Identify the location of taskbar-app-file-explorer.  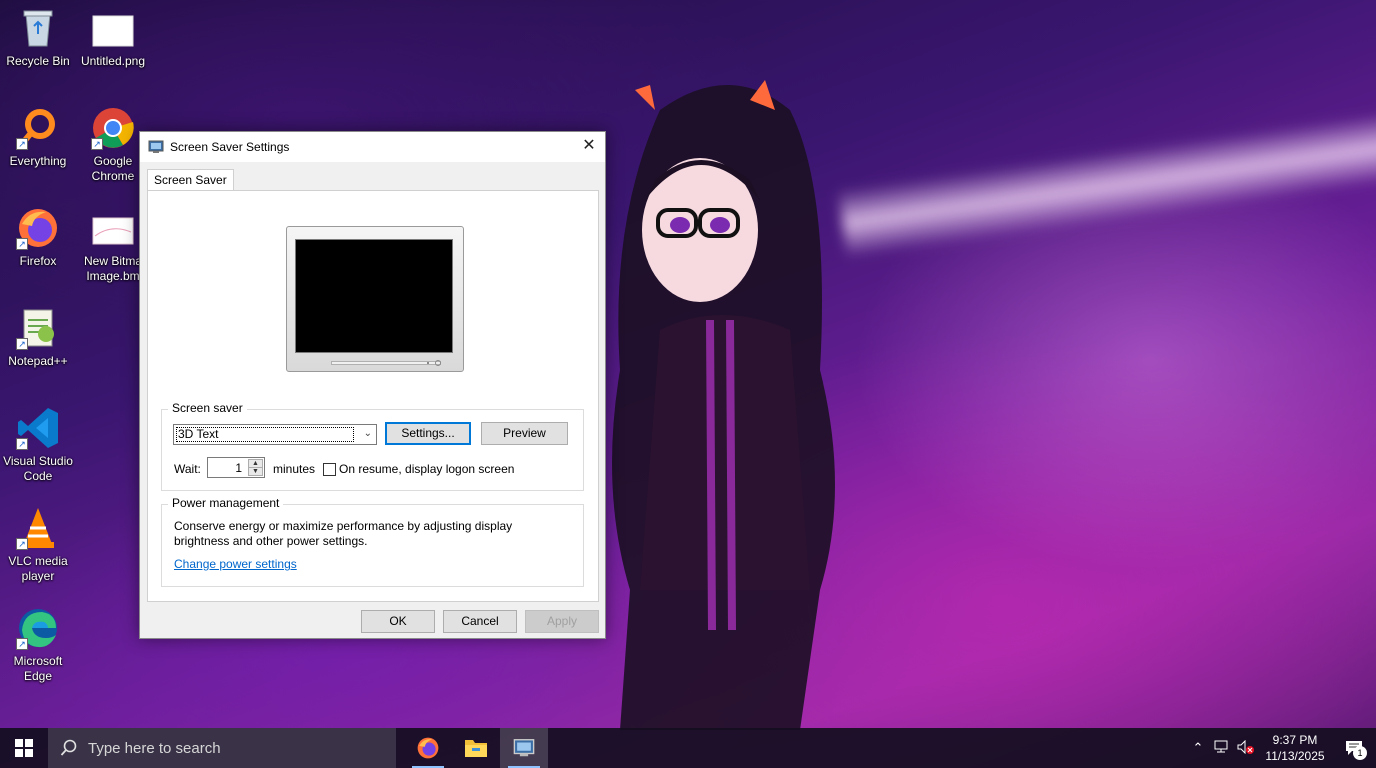
(476, 748).